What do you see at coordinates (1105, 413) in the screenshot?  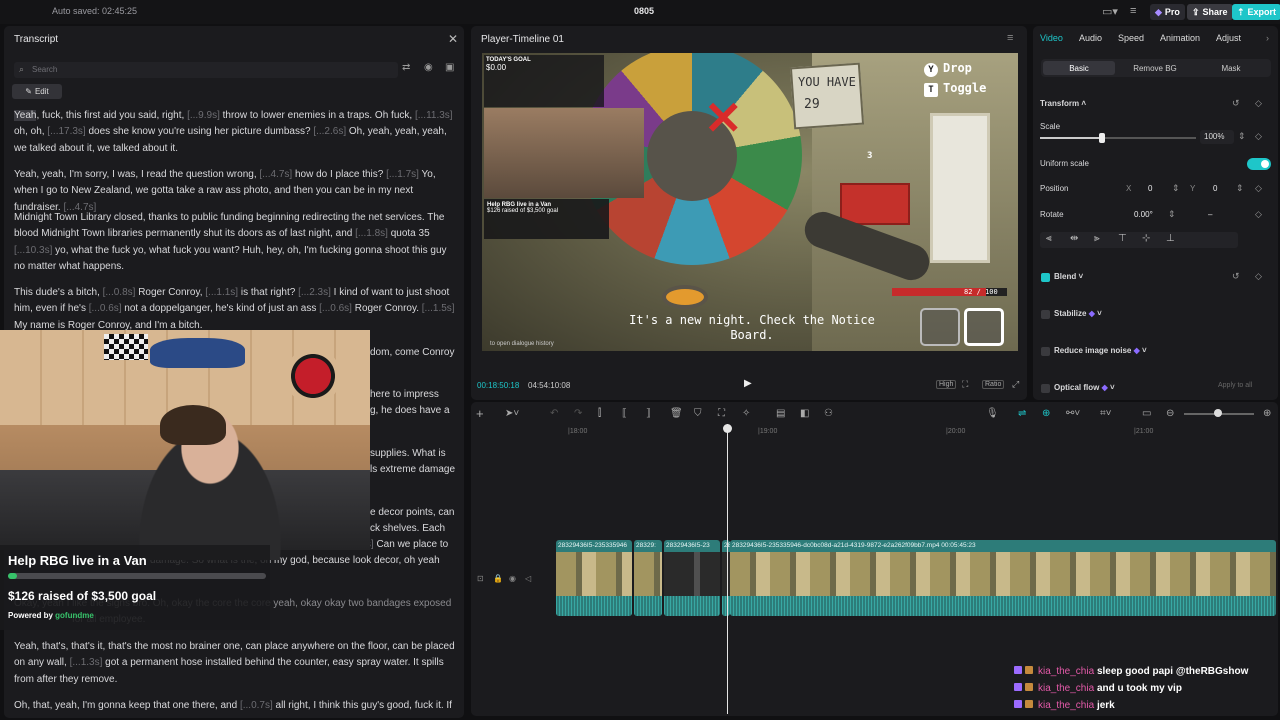 I see `preview-icon: ⌗˅` at bounding box center [1105, 413].